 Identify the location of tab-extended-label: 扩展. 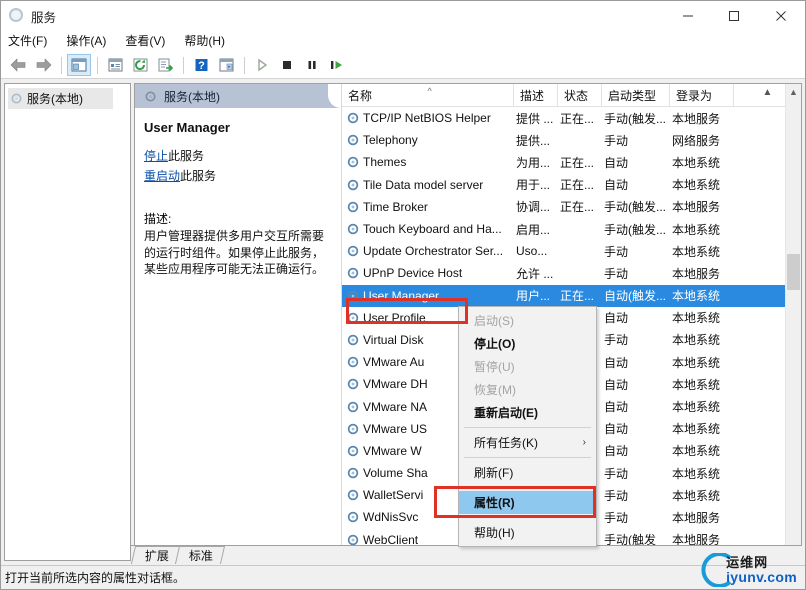
(156, 556).